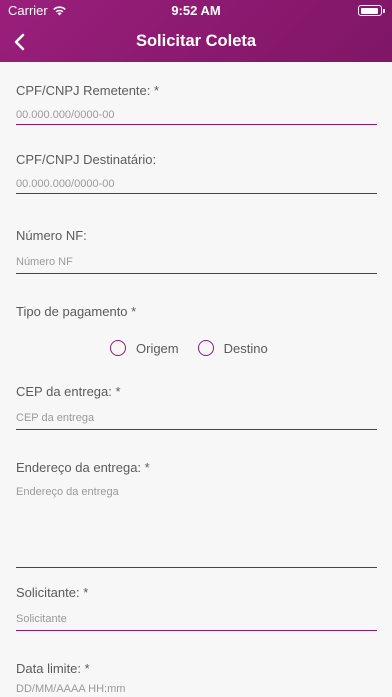 The width and height of the screenshot is (392, 697). Describe the element at coordinates (196, 262) in the screenshot. I see `numero-nf-input` at that location.